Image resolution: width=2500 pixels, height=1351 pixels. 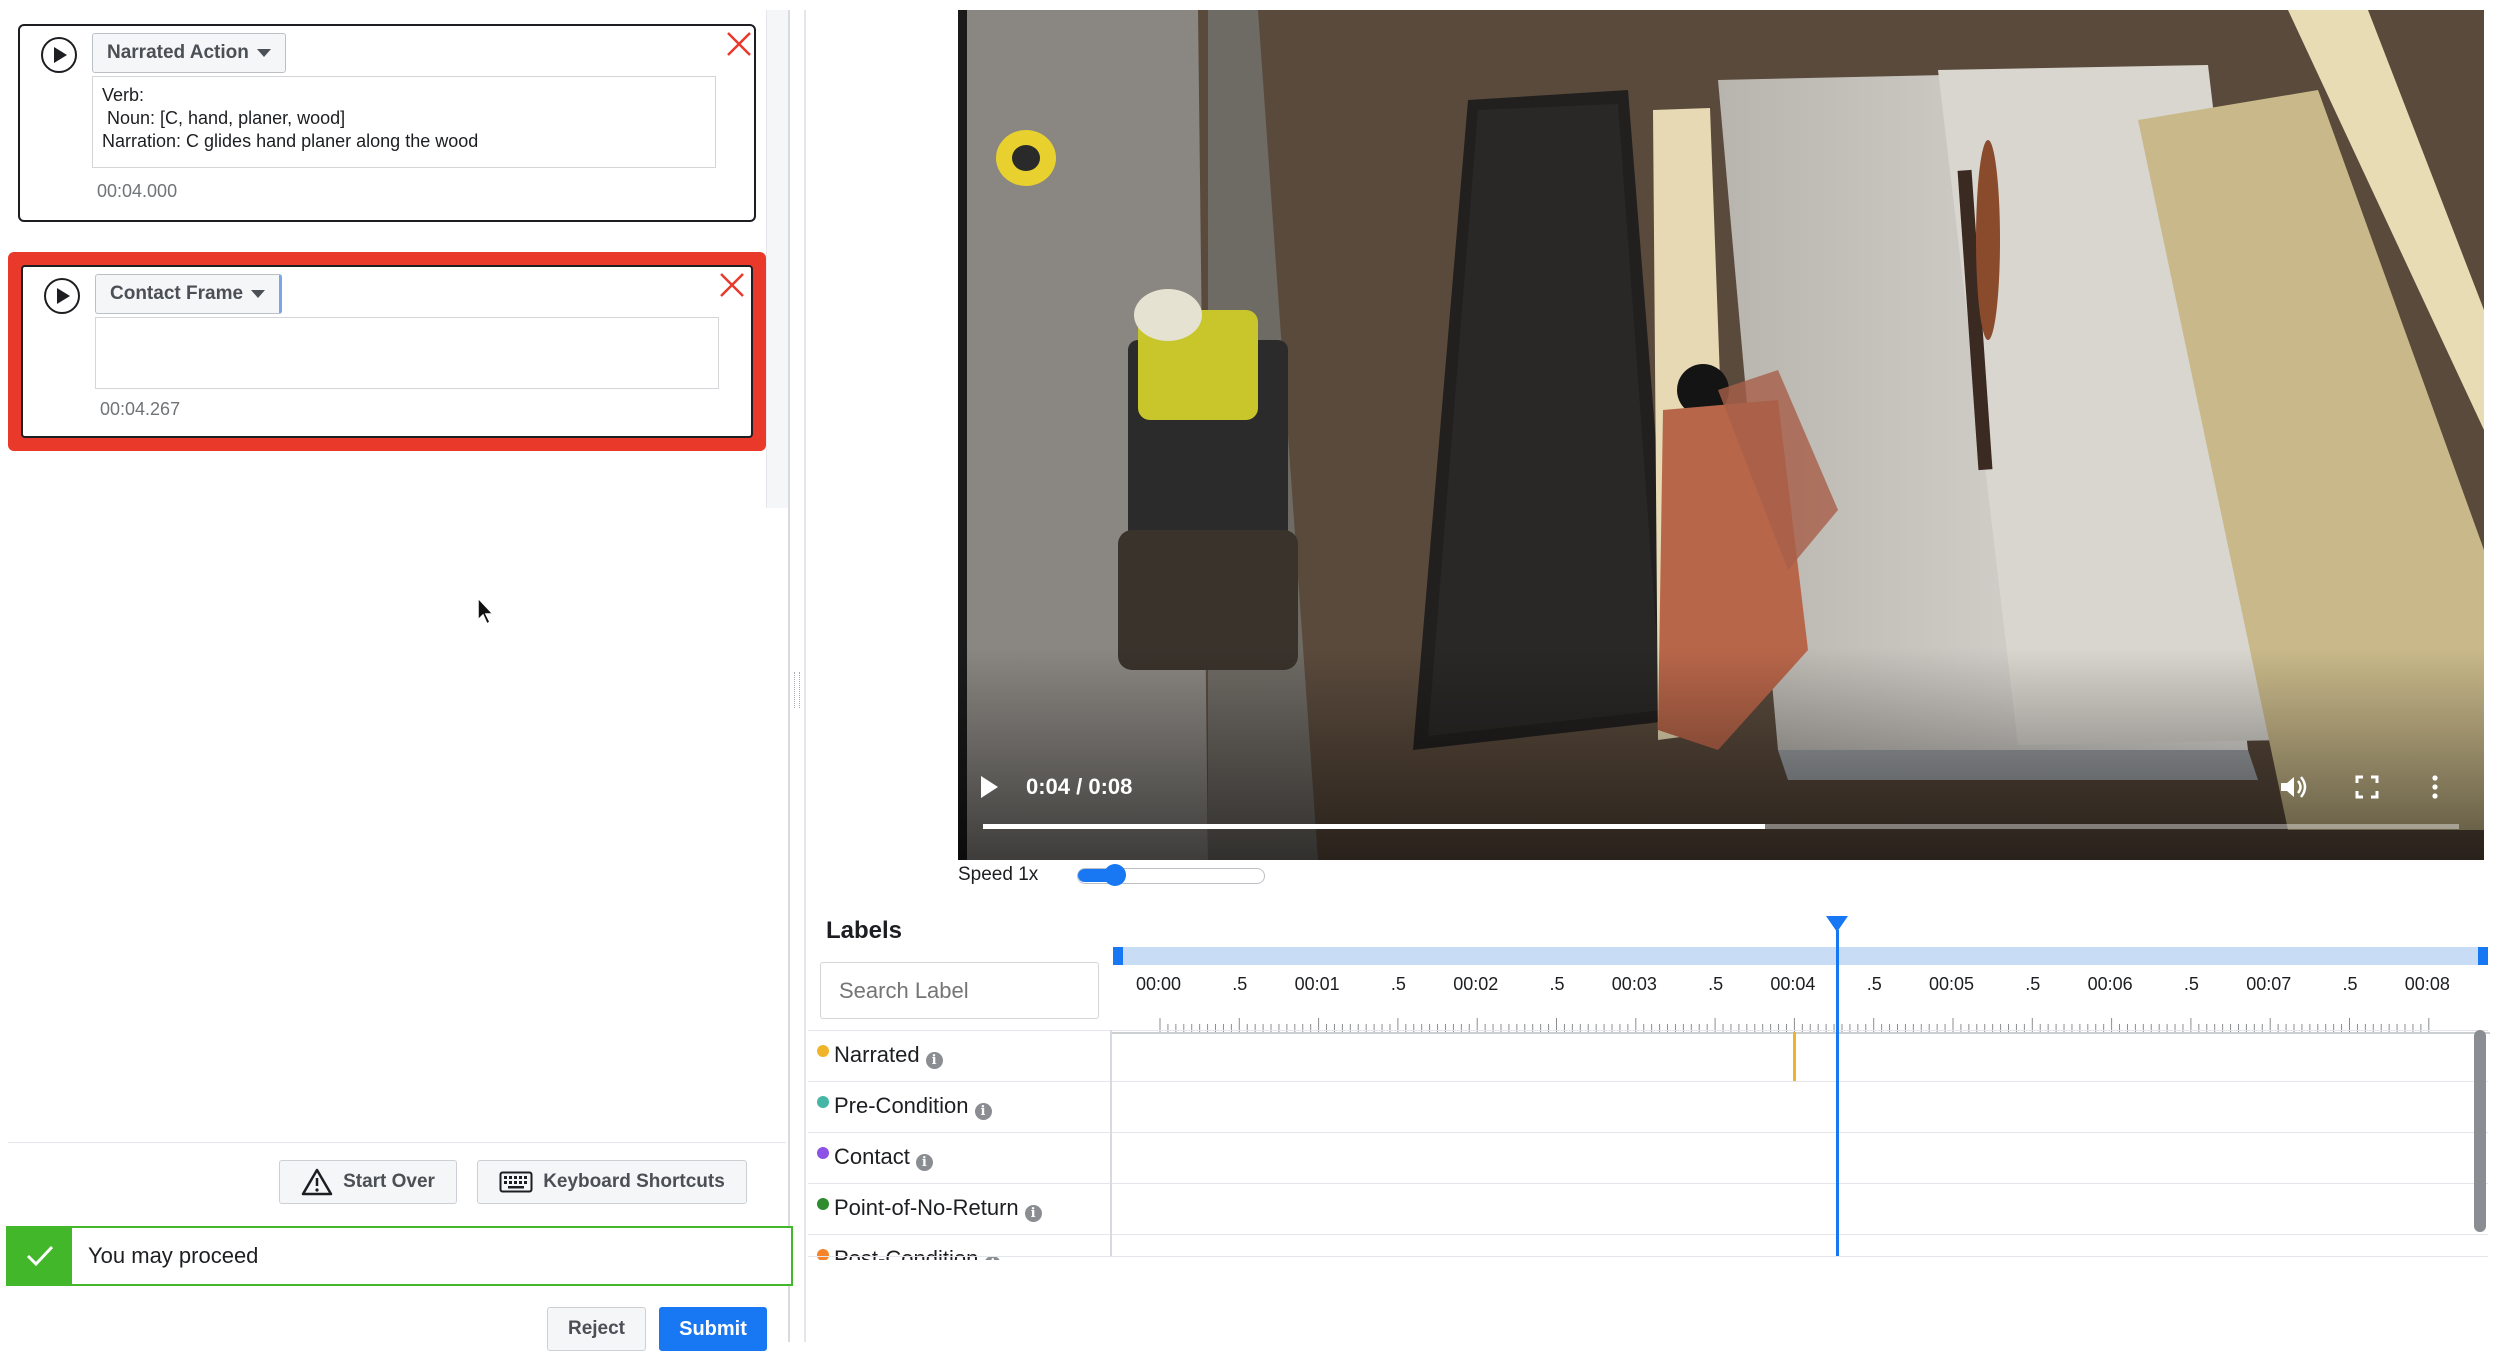 I want to click on label-name: Pre-Condition i, so click(x=913, y=1106).